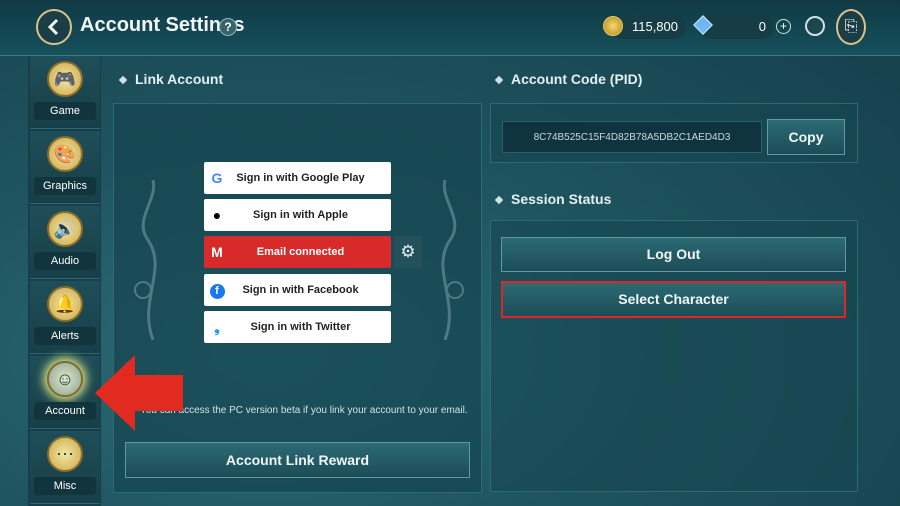  What do you see at coordinates (65, 186) in the screenshot?
I see `sidebar-item-label: Graphics` at bounding box center [65, 186].